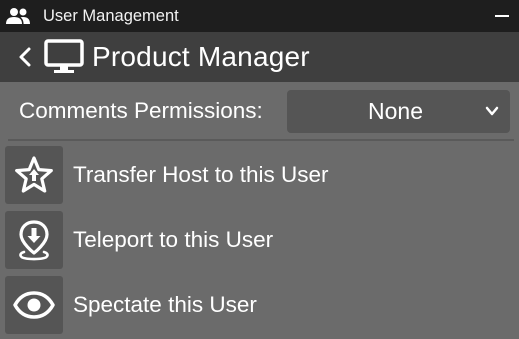  I want to click on users-icon, so click(19, 16).